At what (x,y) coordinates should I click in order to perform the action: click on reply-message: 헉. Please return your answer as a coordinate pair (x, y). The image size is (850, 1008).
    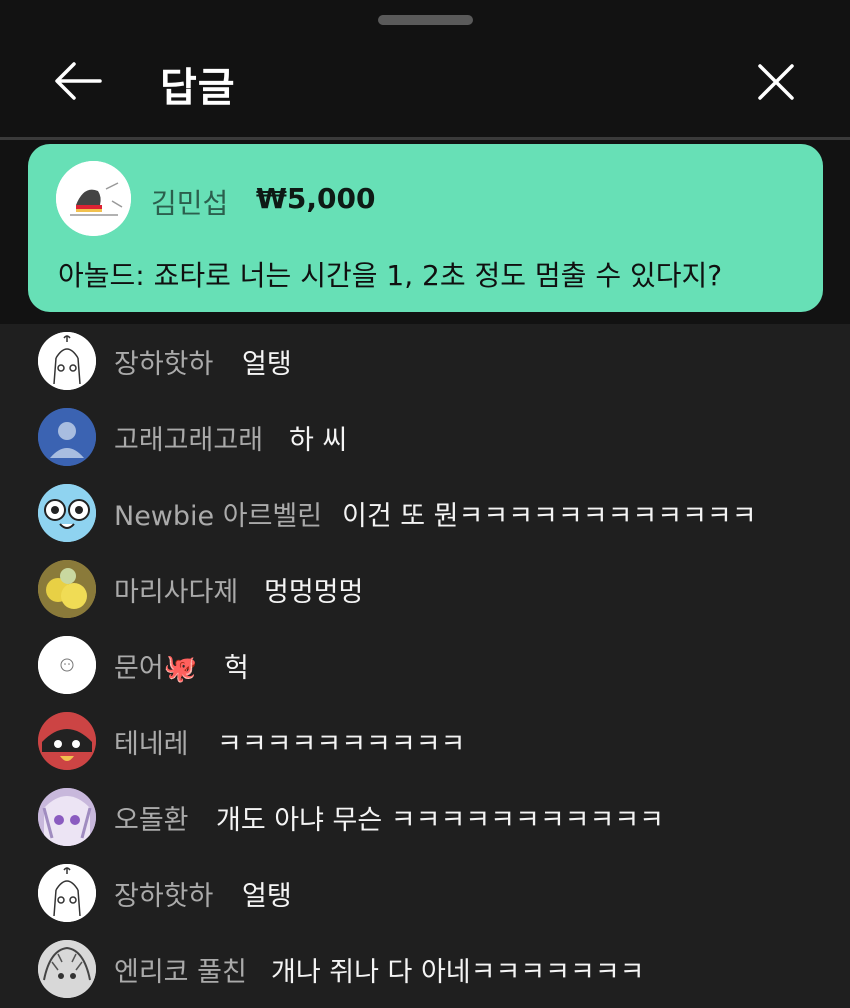
    Looking at the image, I should click on (236, 668).